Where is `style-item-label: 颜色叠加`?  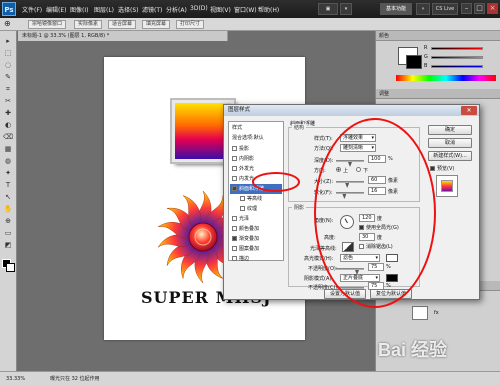 style-item-label: 颜色叠加 is located at coordinates (249, 229).